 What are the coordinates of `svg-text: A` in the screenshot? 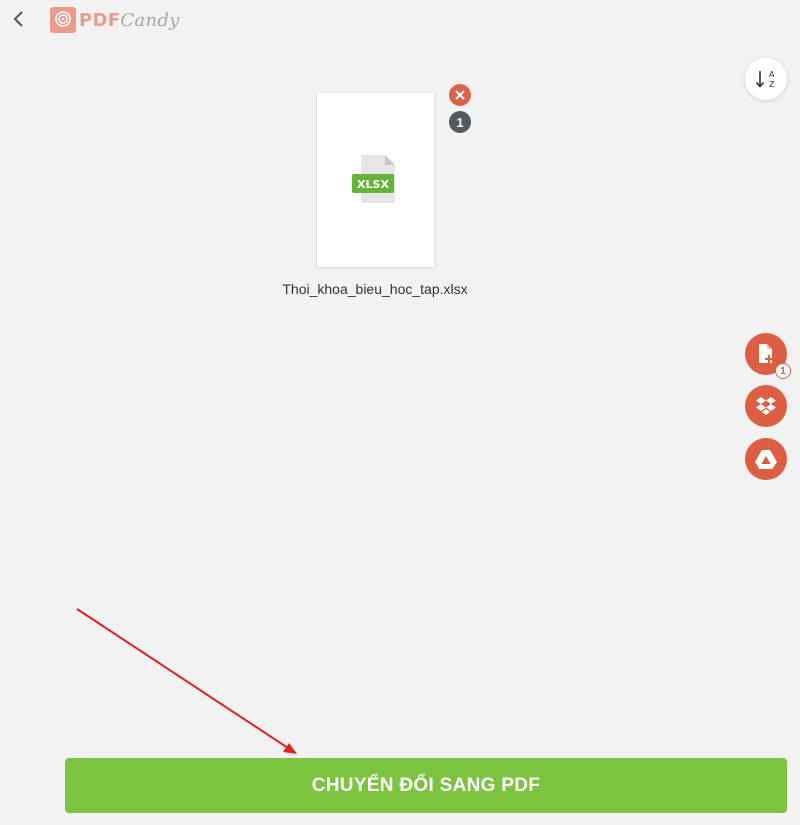 It's located at (772, 74).